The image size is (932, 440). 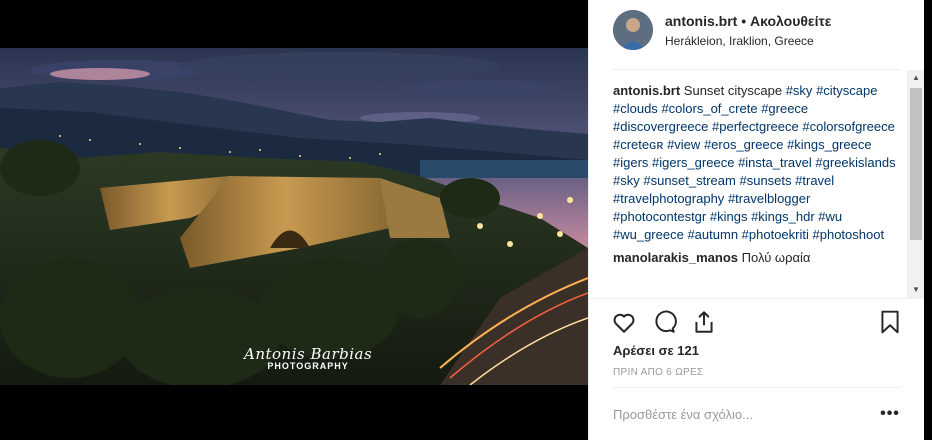 I want to click on comment-bubble-icon, so click(x=666, y=321).